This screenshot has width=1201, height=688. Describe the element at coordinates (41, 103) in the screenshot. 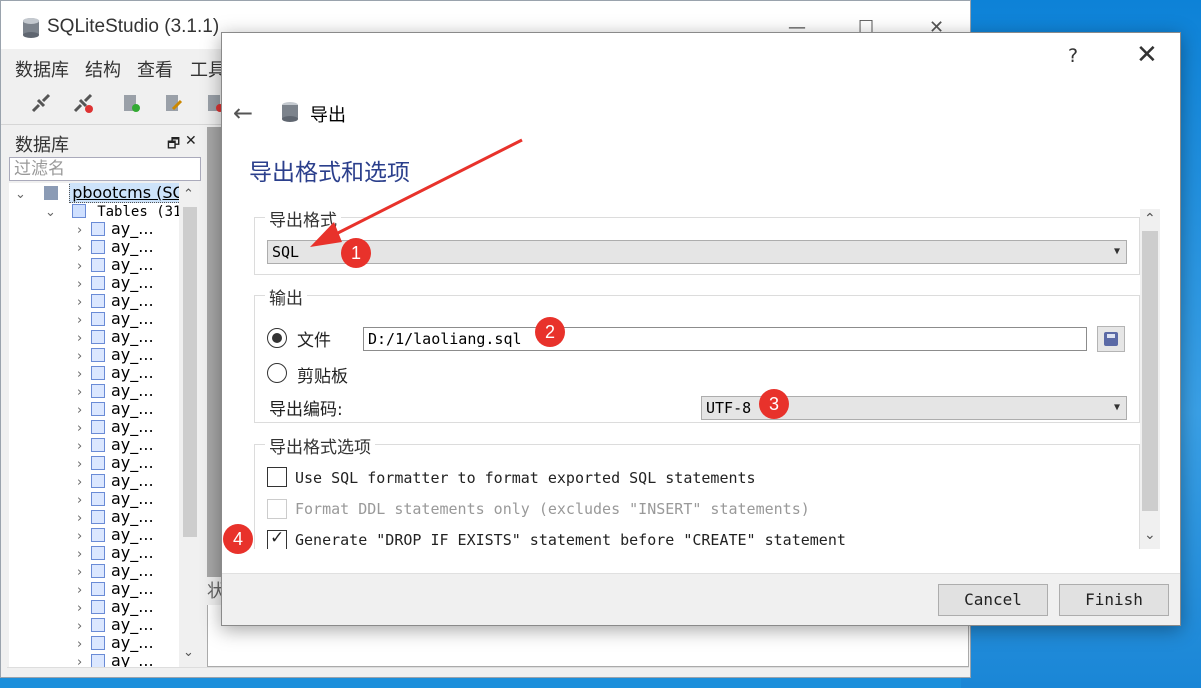

I see `connect-icon` at that location.